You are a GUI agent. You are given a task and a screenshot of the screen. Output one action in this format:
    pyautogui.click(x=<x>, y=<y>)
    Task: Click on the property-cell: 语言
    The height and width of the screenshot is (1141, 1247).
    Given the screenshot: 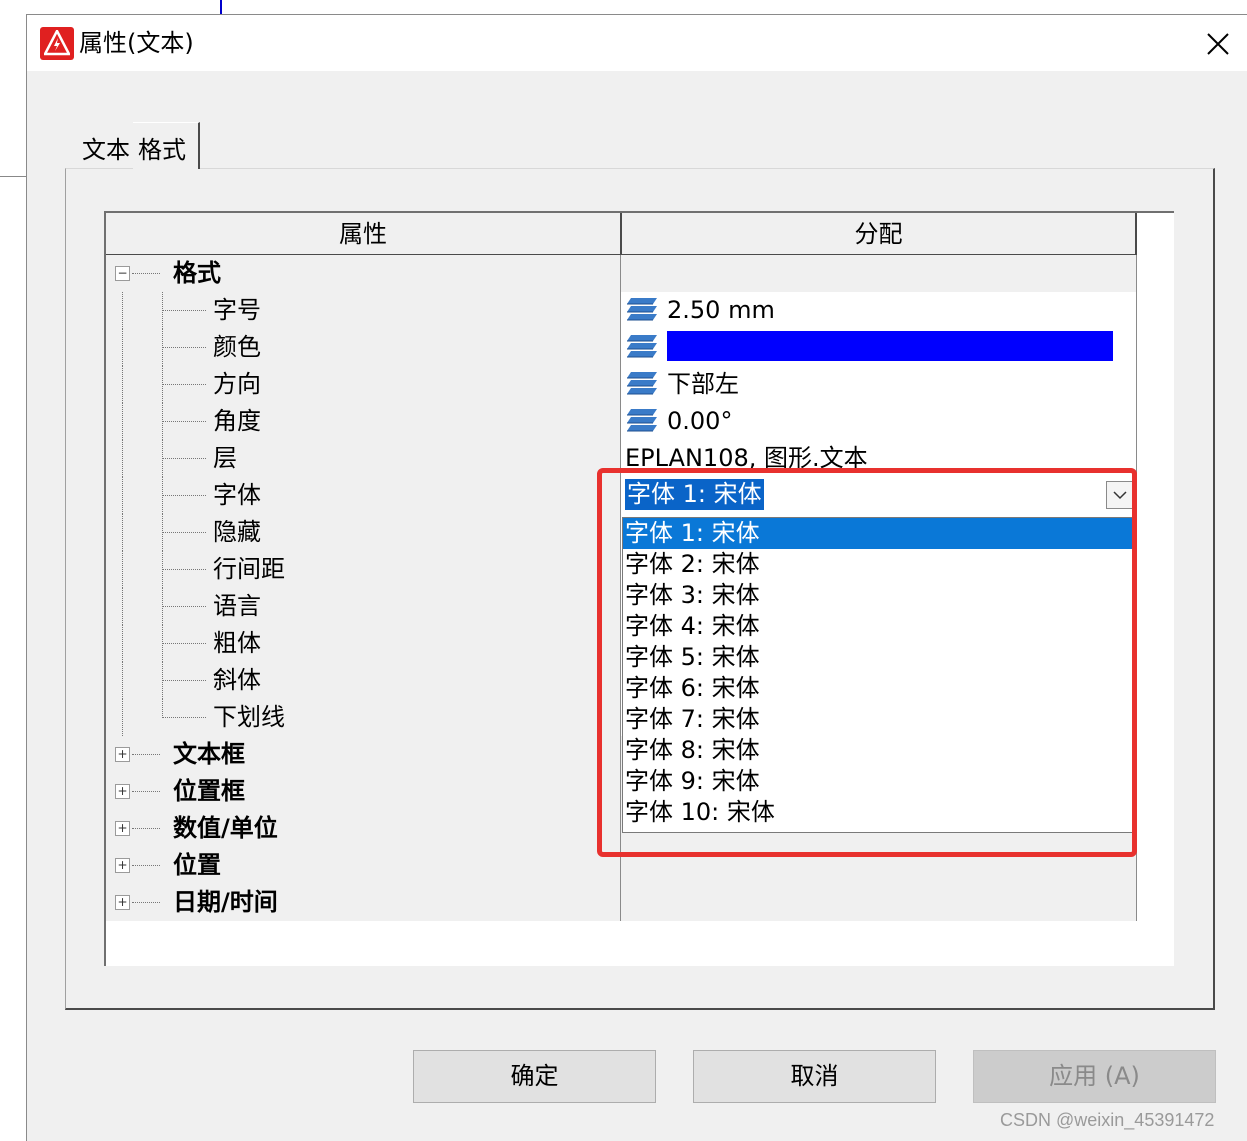 What is the action you would take?
    pyautogui.click(x=363, y=606)
    